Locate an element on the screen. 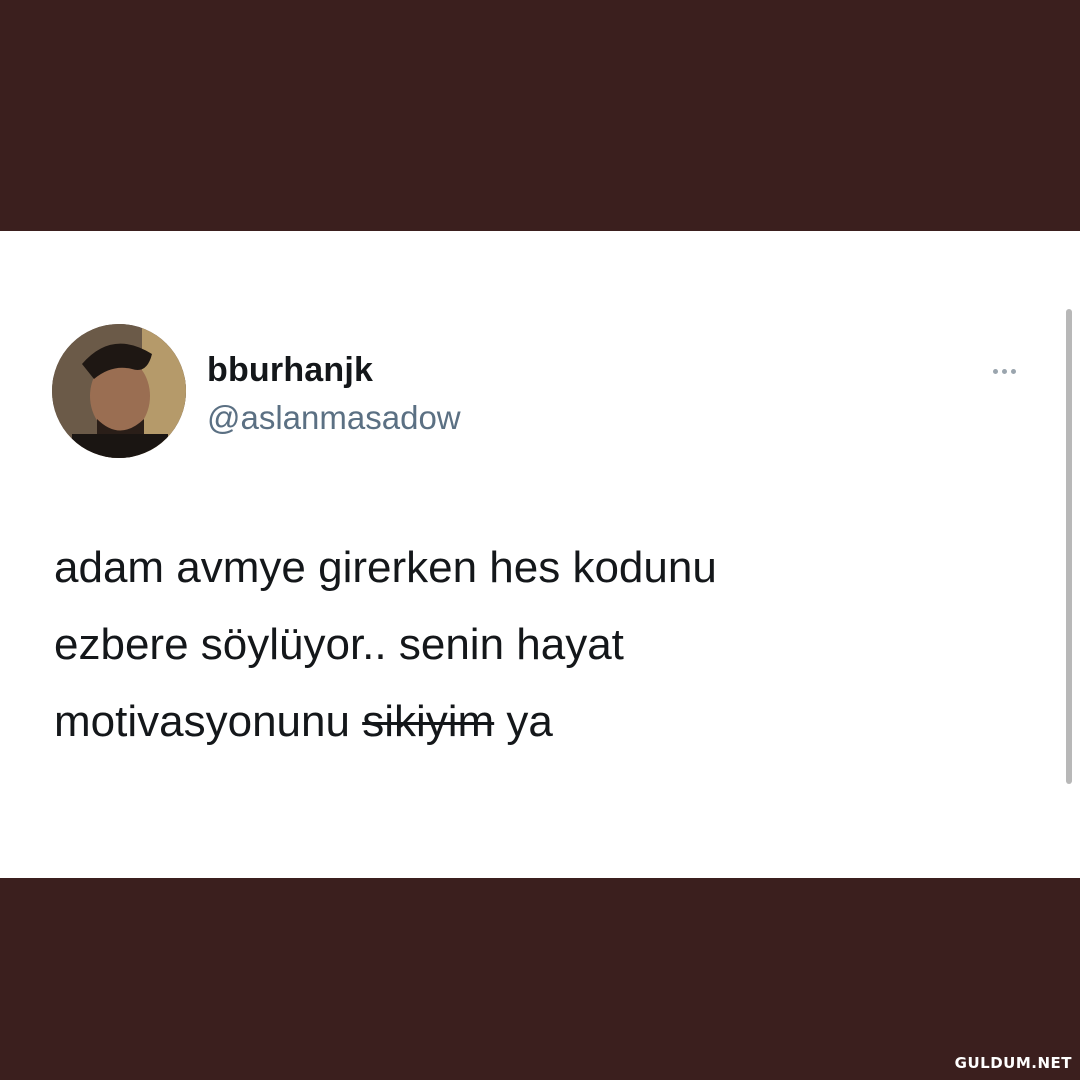 Image resolution: width=1080 pixels, height=1080 pixels. tweet-text-segment: motivasyonunu is located at coordinates (202, 721).